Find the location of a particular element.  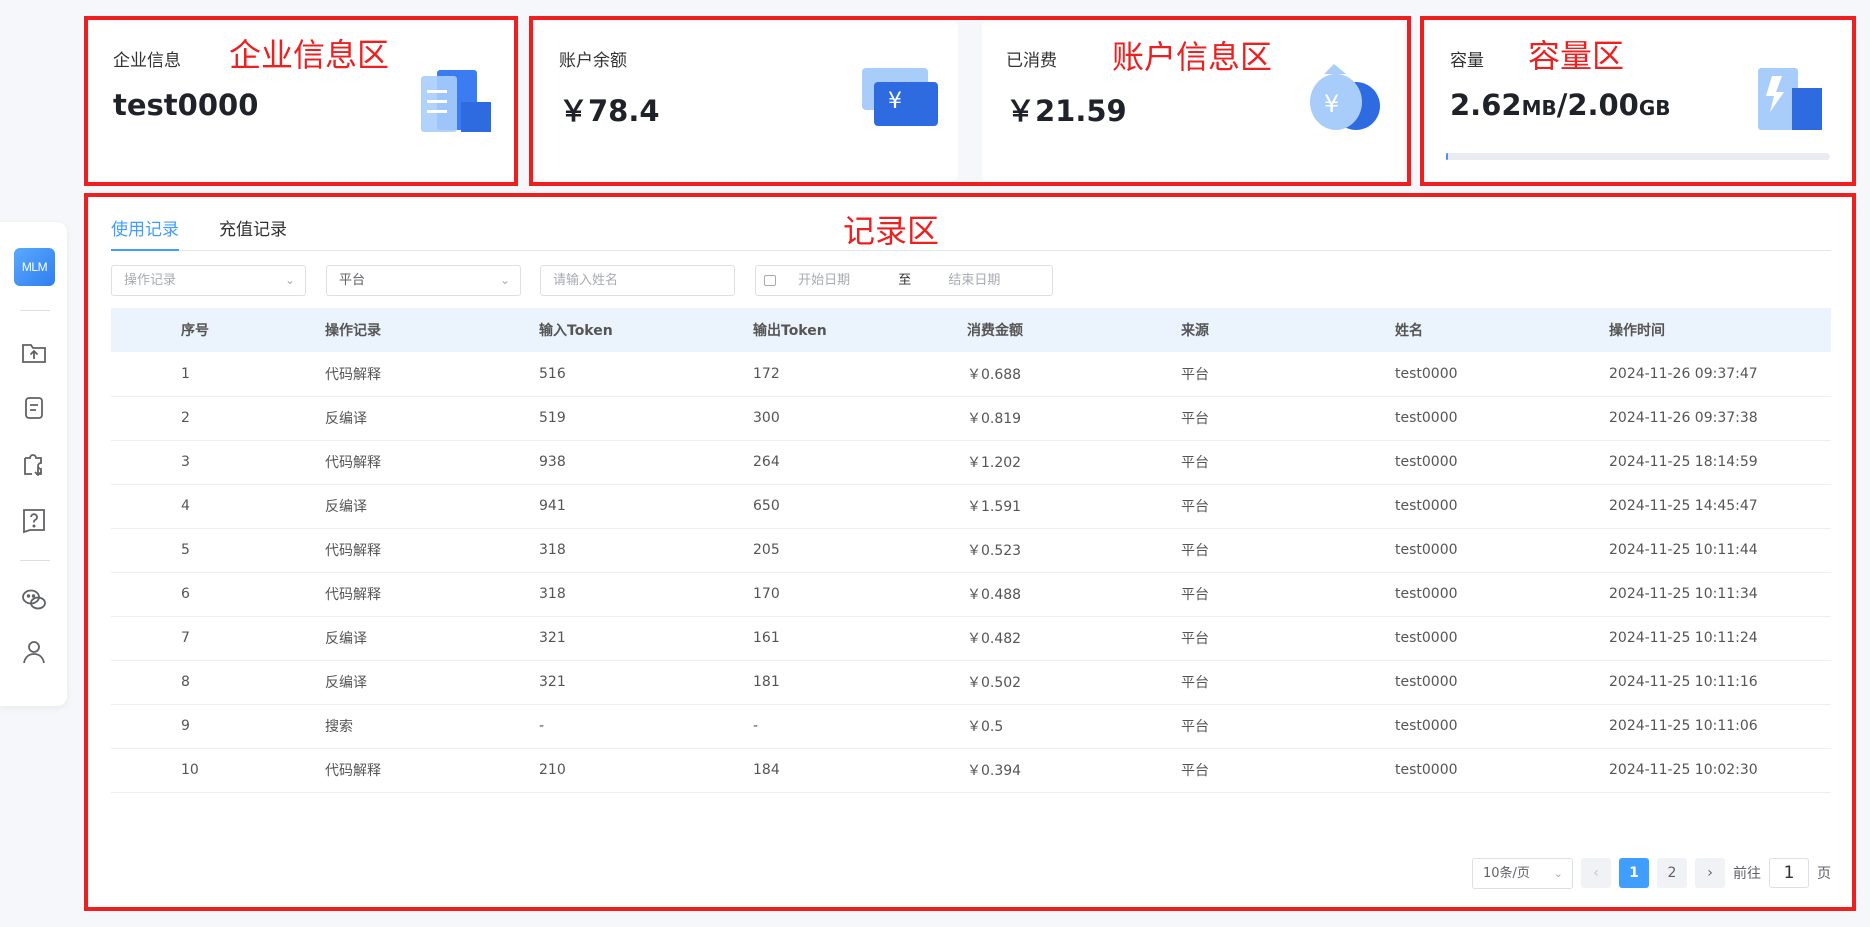

page-2-button: 2 is located at coordinates (1672, 873).